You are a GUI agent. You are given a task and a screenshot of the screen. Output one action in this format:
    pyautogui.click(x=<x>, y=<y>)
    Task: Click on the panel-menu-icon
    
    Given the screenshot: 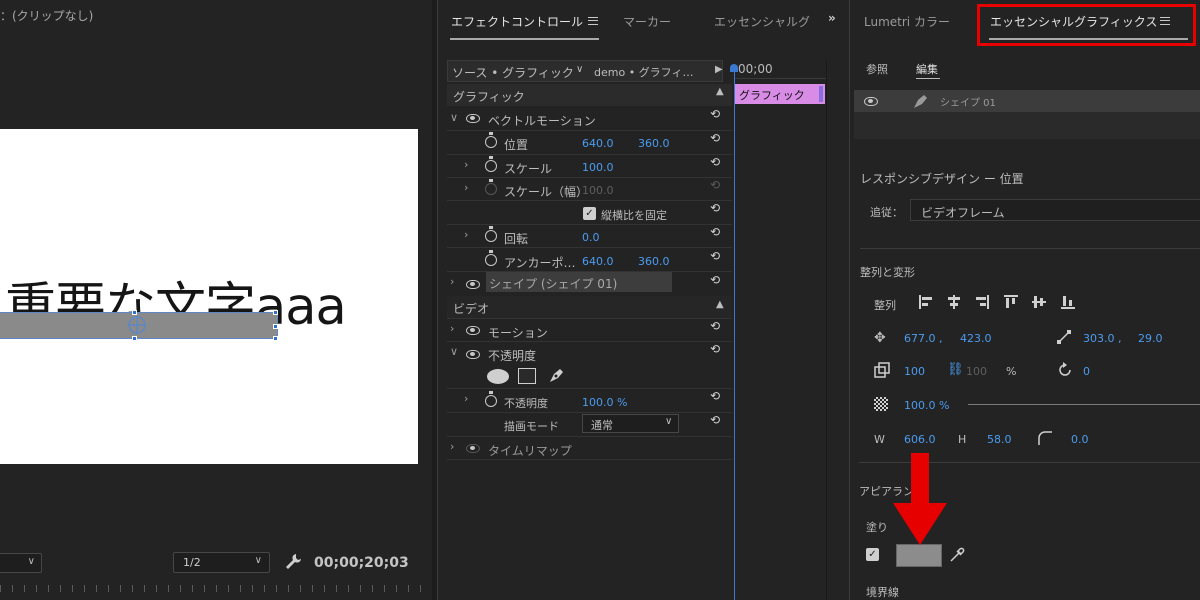 What is the action you would take?
    pyautogui.click(x=593, y=21)
    